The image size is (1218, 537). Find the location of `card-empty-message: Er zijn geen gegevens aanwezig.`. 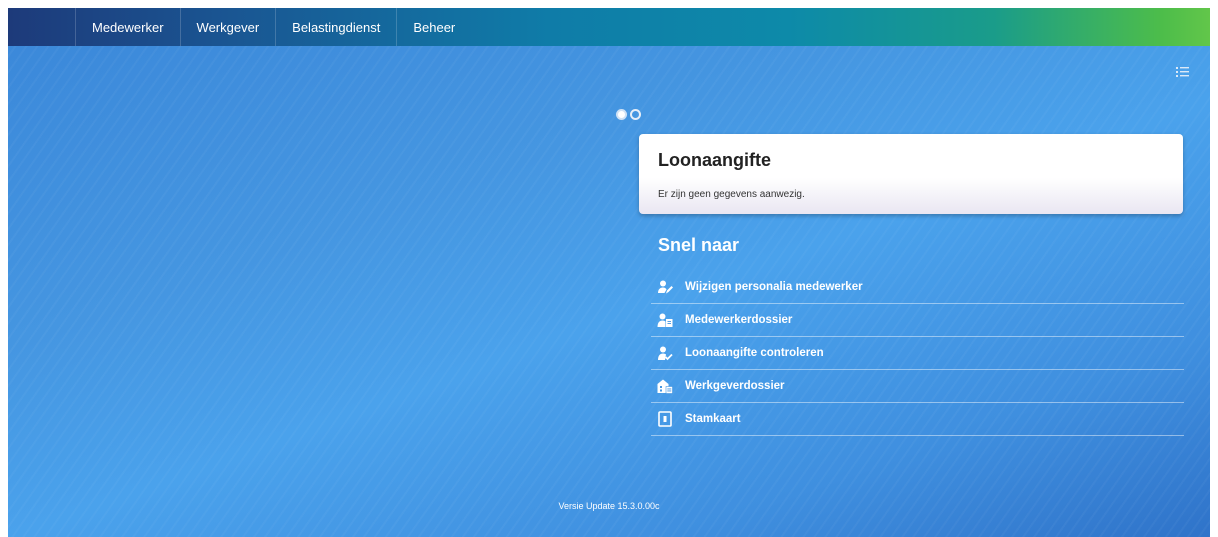

card-empty-message: Er zijn geen gegevens aanwezig. is located at coordinates (731, 194).